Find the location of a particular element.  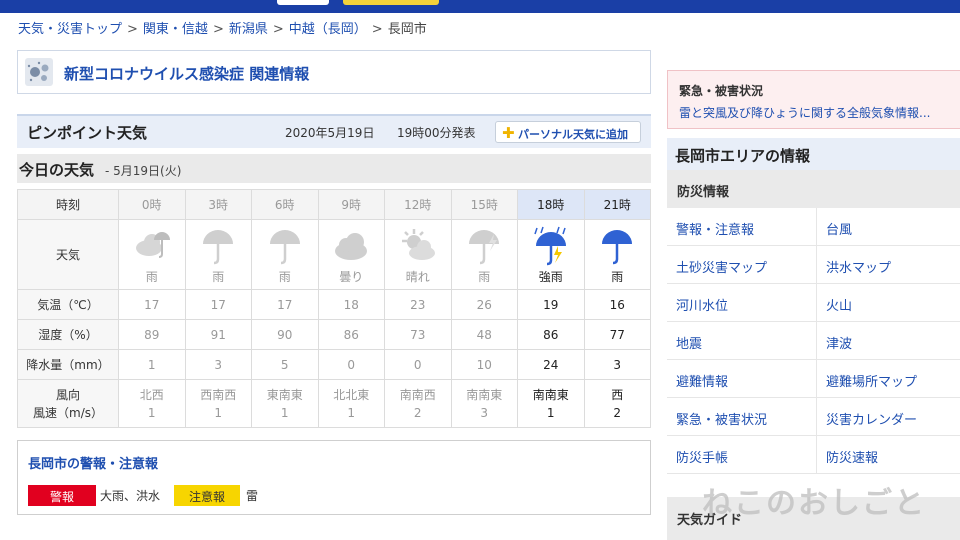

link-evacuation-map: 避難場所マップ is located at coordinates (888, 378).